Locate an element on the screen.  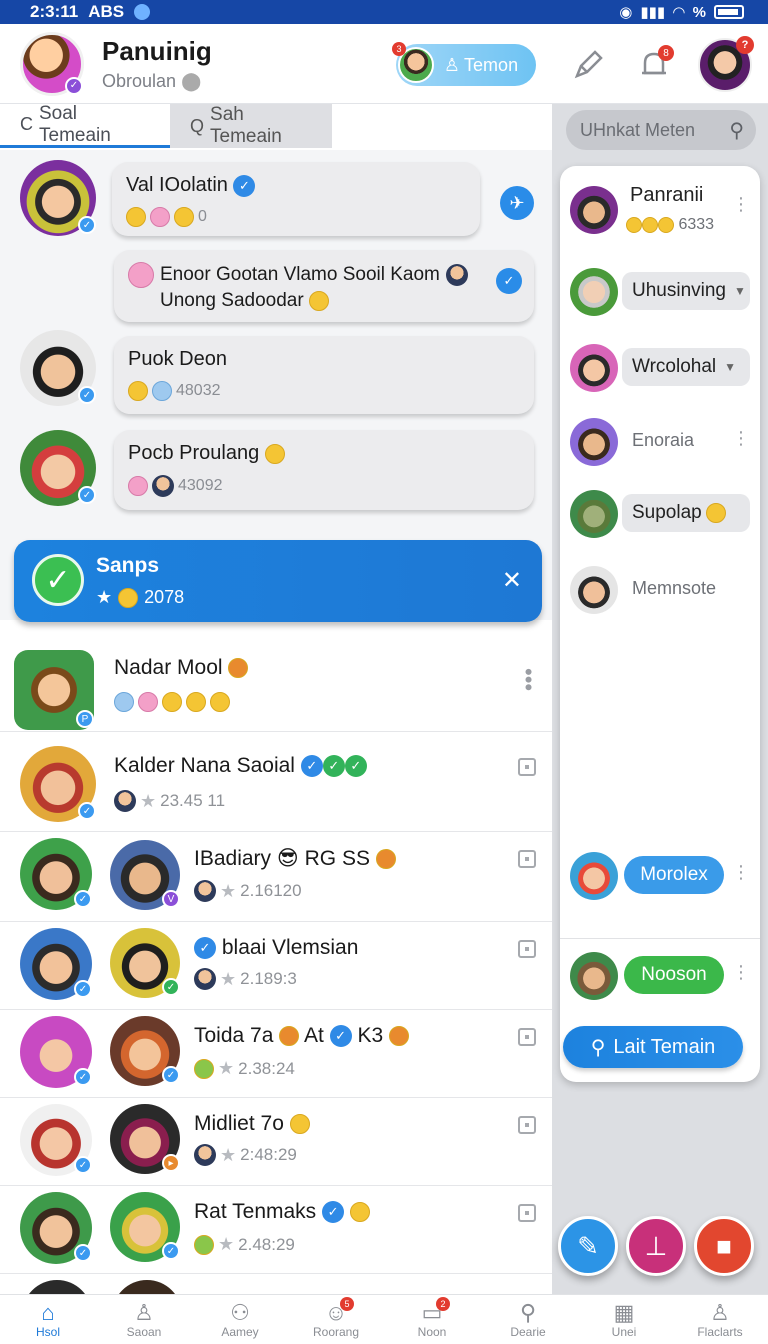
chat-meta: 48032 is located at coordinates (324, 391).